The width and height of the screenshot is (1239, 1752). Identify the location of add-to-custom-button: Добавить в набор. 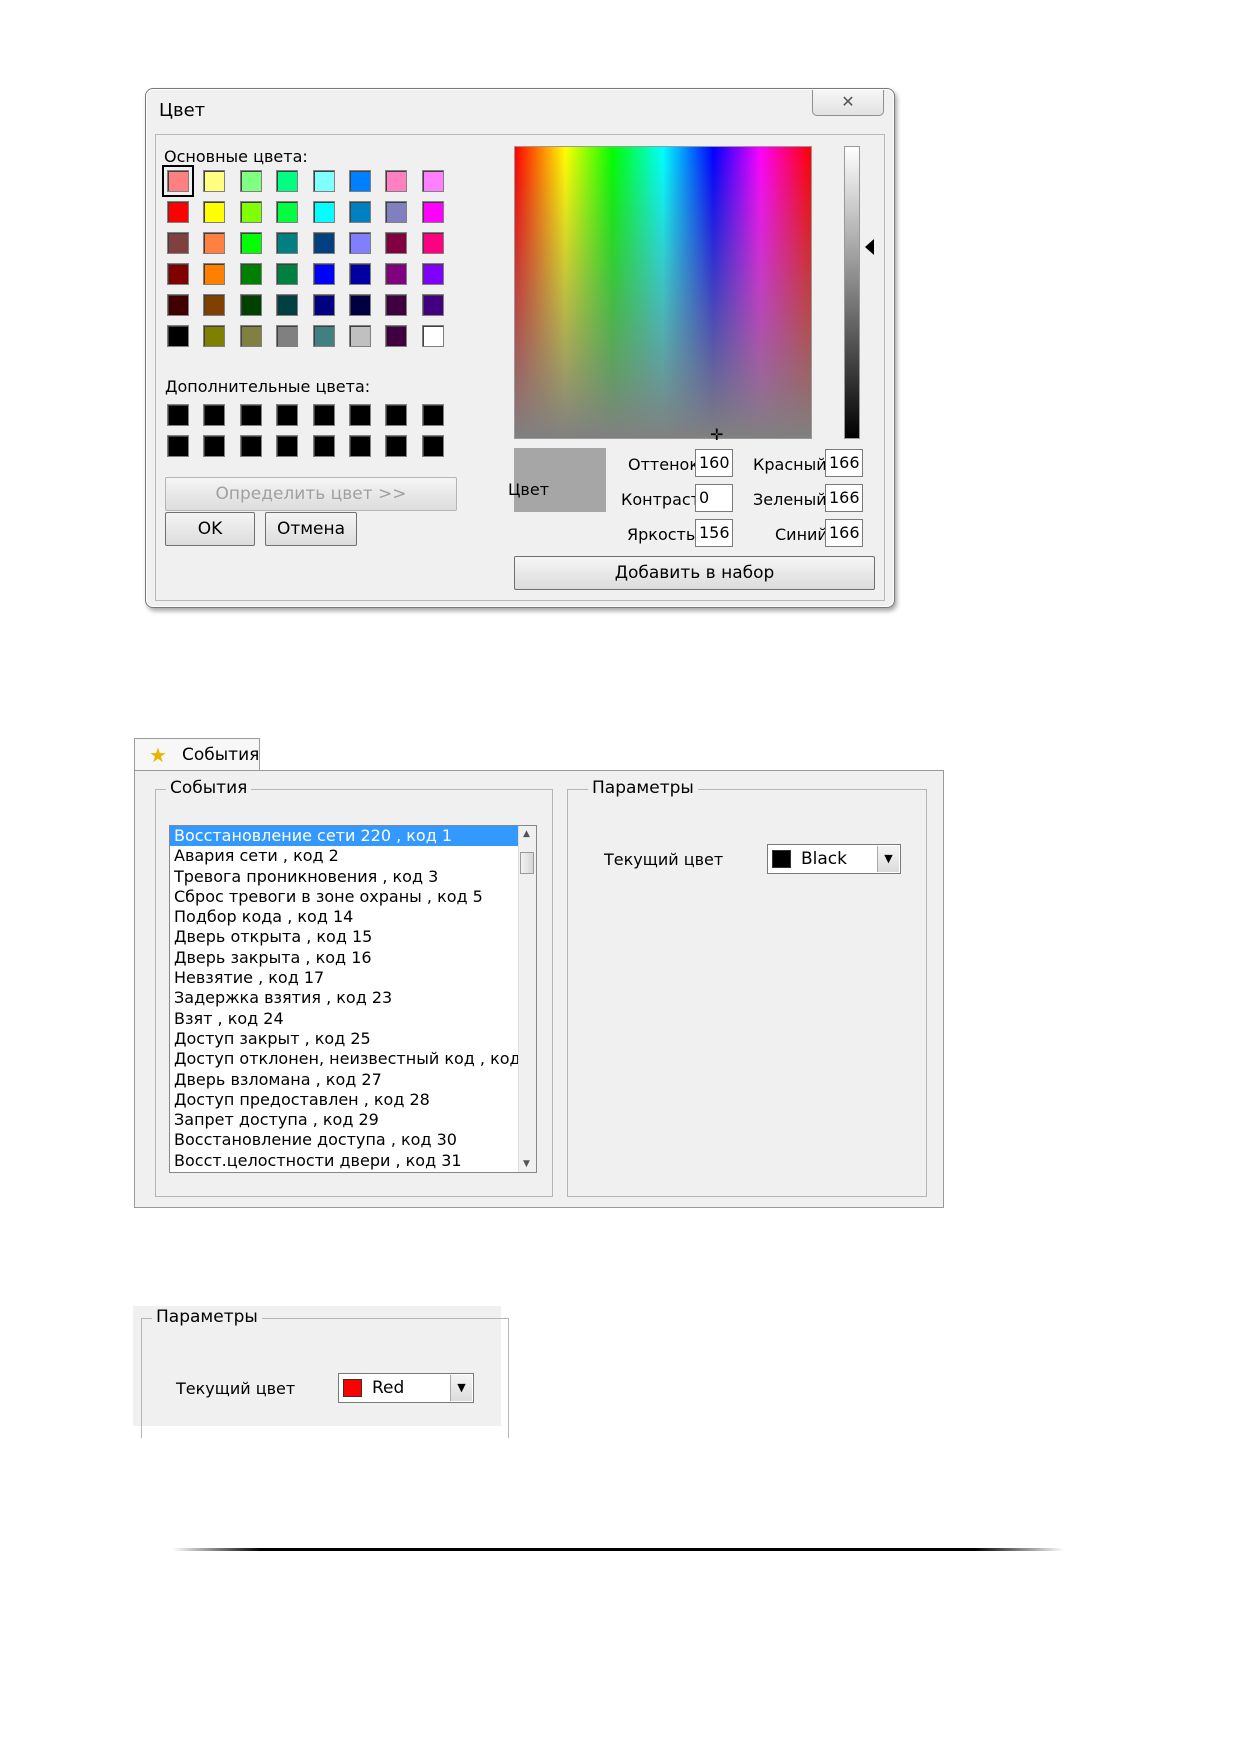
(694, 573).